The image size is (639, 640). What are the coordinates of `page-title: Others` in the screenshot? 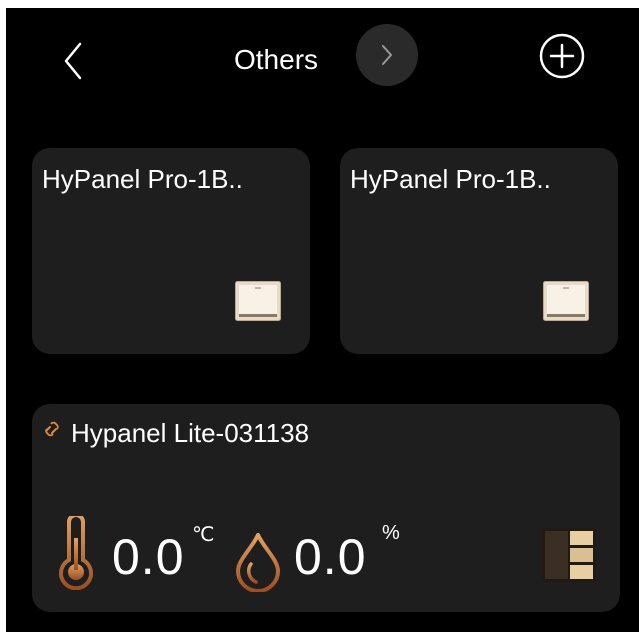 It's located at (276, 59).